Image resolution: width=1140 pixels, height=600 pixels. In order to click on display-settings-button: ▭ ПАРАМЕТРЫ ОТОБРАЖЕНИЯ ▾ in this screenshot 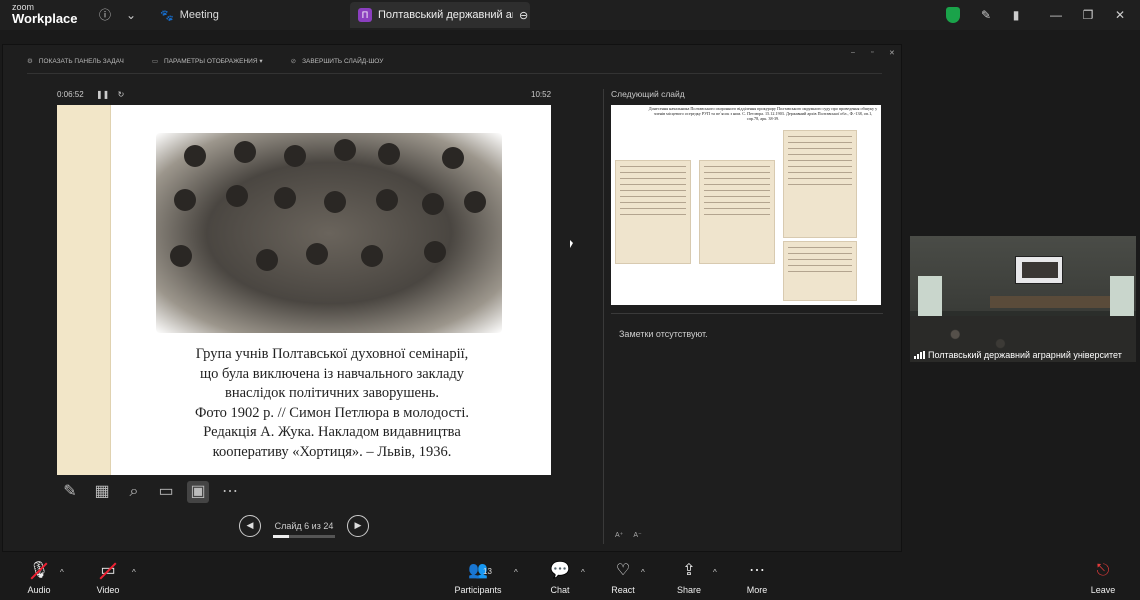, I will do `click(207, 61)`.